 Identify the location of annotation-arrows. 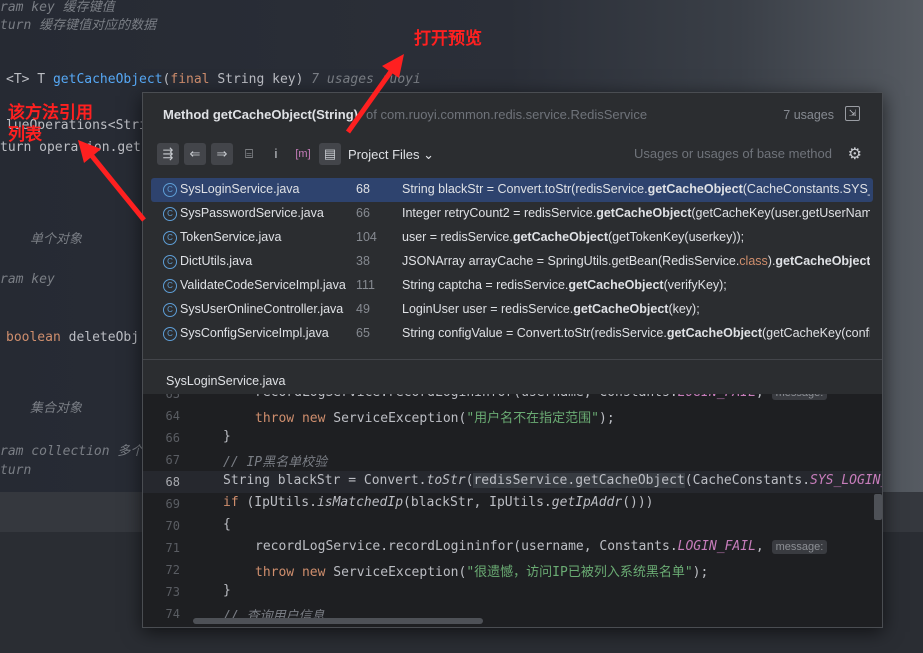
(241, 138).